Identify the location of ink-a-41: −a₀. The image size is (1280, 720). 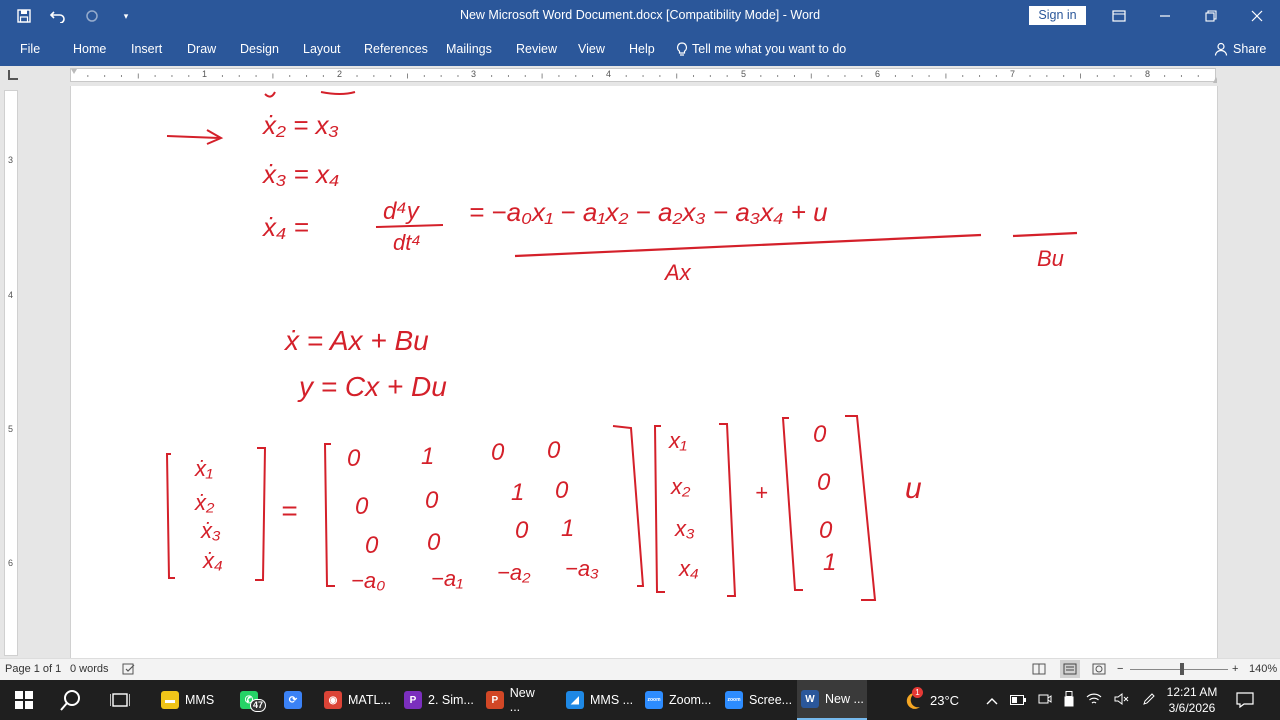
(368, 580).